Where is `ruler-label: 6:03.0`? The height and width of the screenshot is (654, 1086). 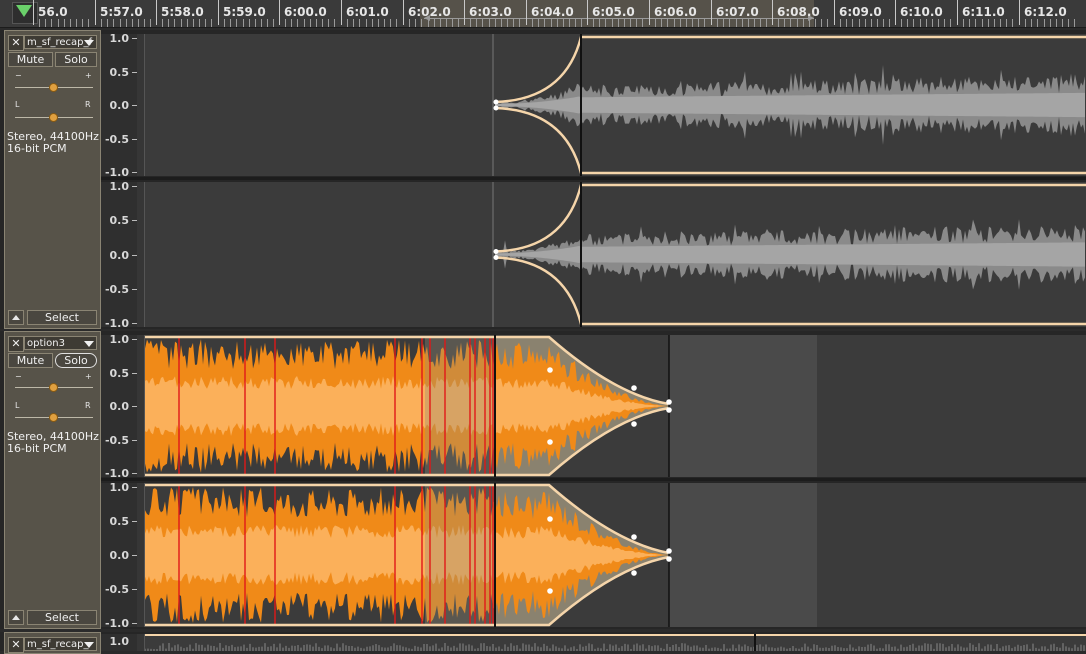 ruler-label: 6:03.0 is located at coordinates (490, 12).